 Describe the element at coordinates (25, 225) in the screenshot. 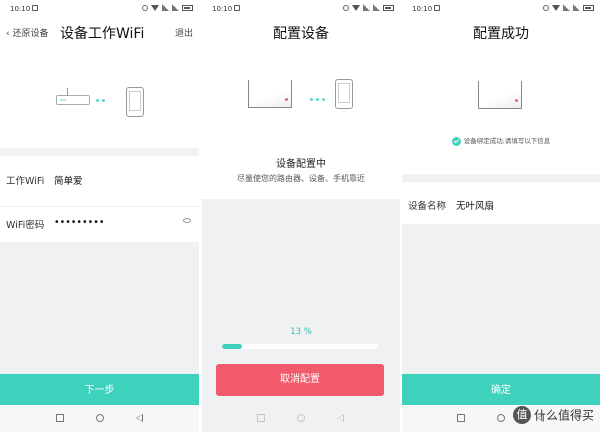

I see `wifi-password-label: WiFi密码` at that location.